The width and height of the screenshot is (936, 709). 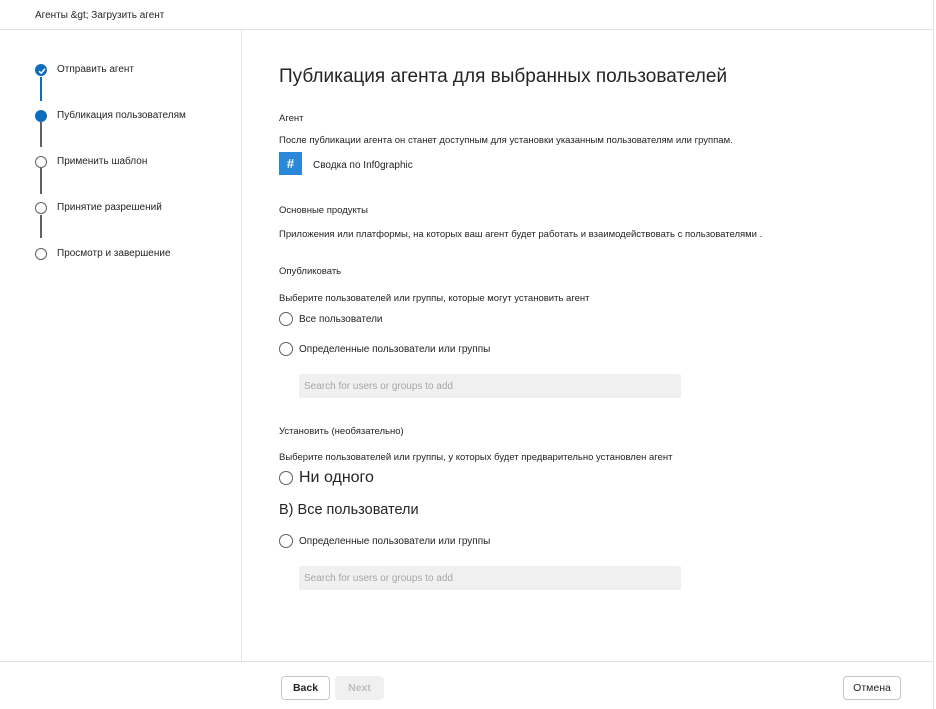 What do you see at coordinates (291, 118) in the screenshot?
I see `agent-heading: Агент` at bounding box center [291, 118].